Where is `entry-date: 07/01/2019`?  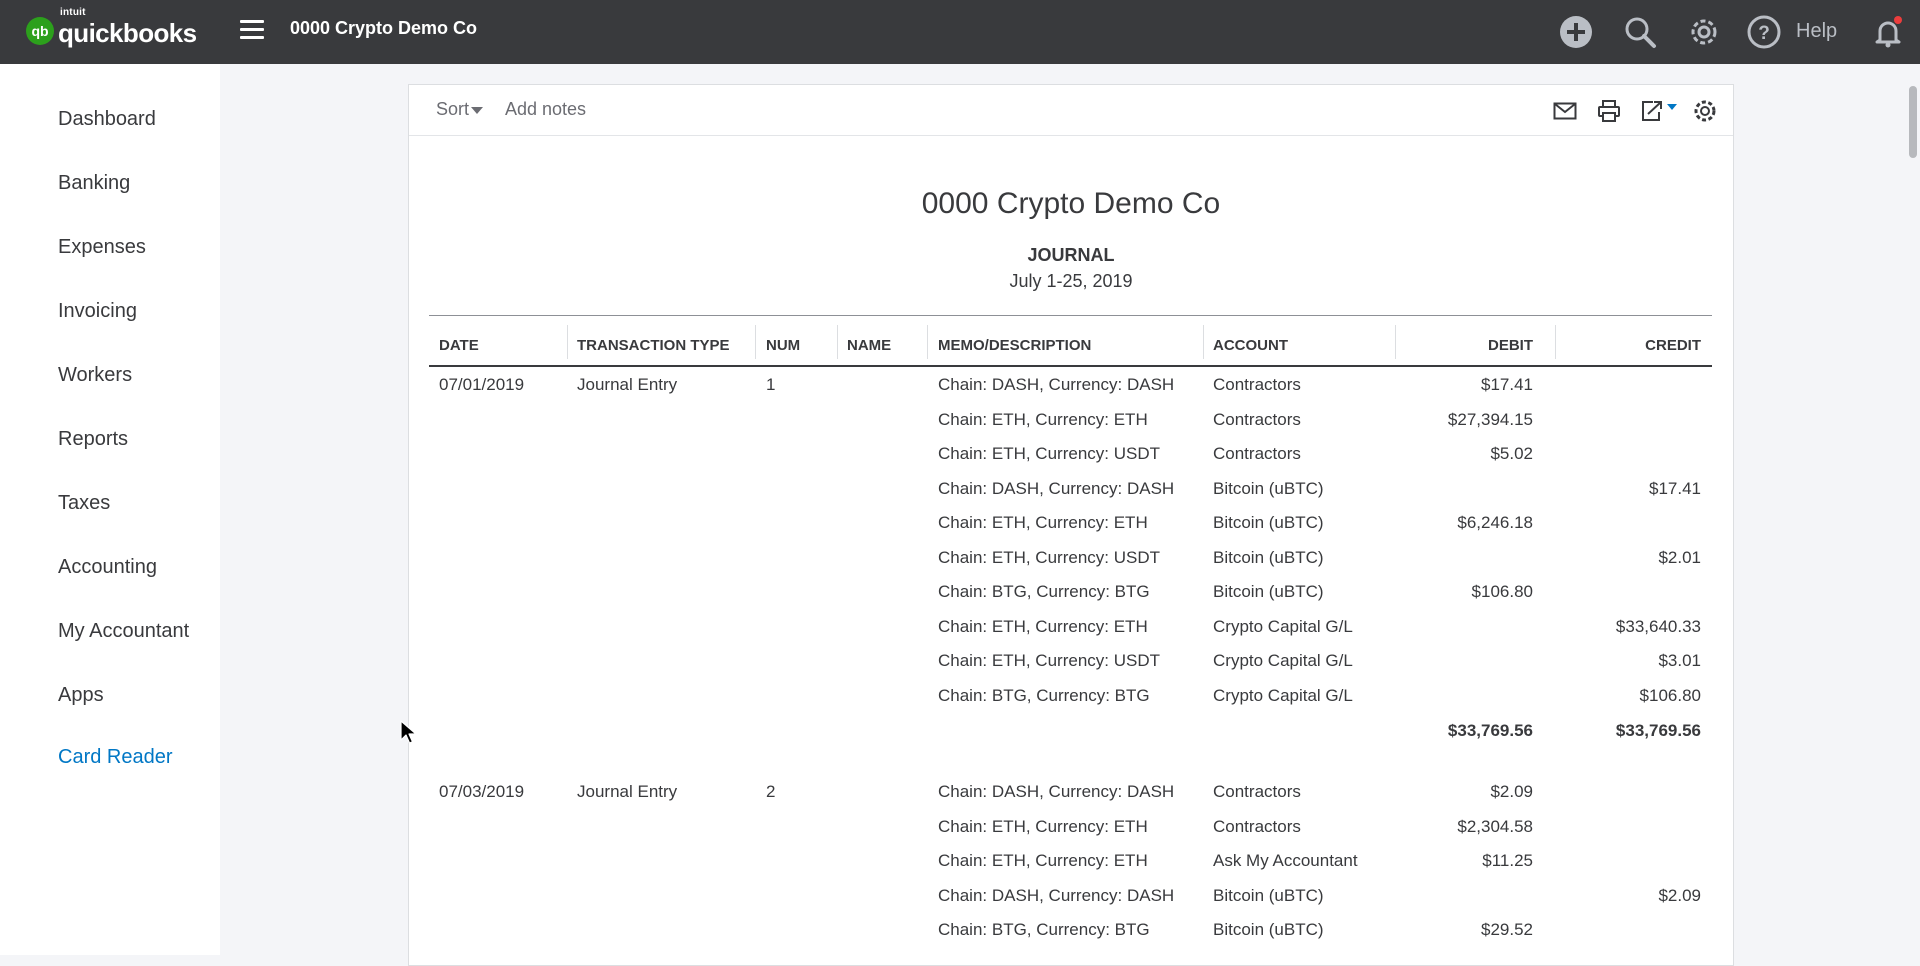 entry-date: 07/01/2019 is located at coordinates (481, 385).